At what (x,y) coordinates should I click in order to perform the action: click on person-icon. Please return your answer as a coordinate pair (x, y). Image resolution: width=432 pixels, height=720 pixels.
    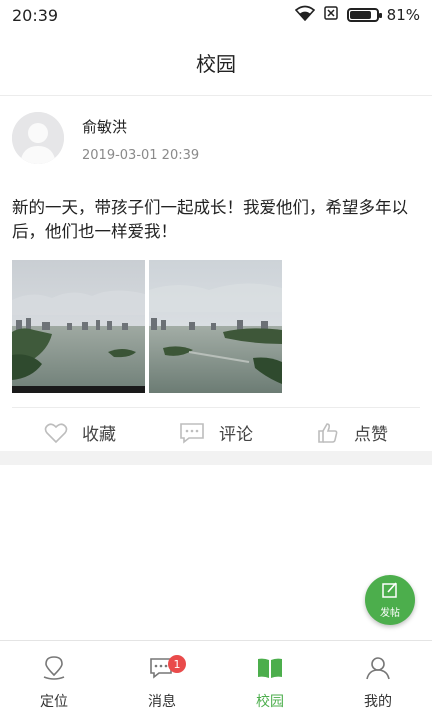
    Looking at the image, I should click on (378, 670).